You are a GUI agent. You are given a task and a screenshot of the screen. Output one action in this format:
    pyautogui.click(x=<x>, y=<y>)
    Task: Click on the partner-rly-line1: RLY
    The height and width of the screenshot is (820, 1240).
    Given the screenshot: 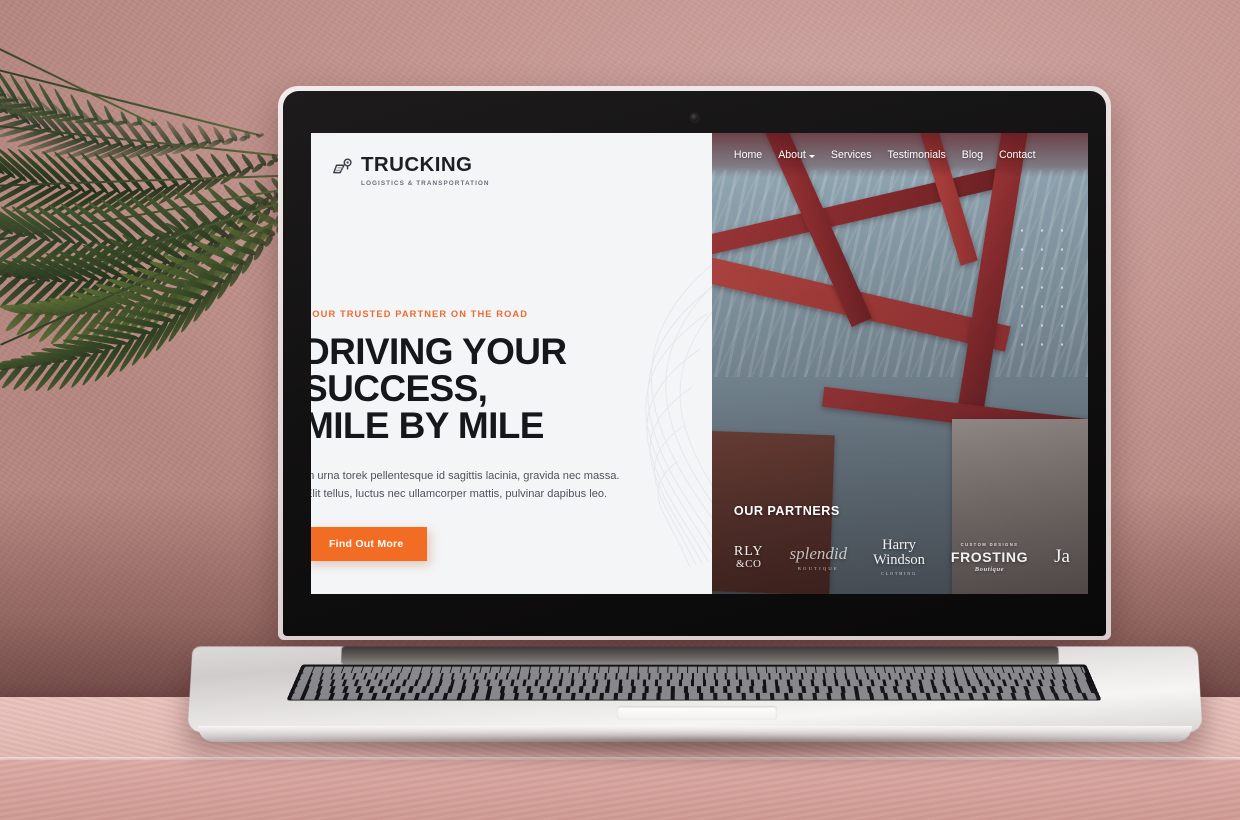 What is the action you would take?
    pyautogui.click(x=748, y=551)
    